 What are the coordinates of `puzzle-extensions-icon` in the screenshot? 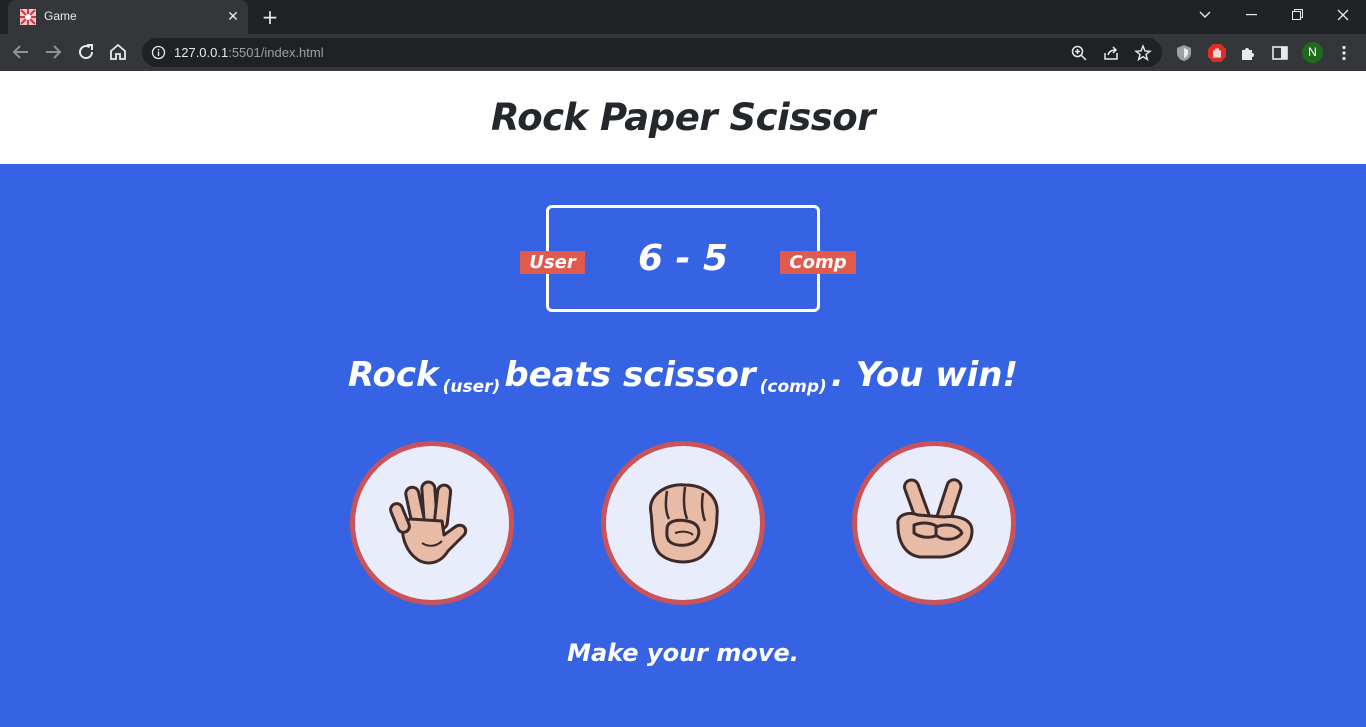 It's located at (1248, 53).